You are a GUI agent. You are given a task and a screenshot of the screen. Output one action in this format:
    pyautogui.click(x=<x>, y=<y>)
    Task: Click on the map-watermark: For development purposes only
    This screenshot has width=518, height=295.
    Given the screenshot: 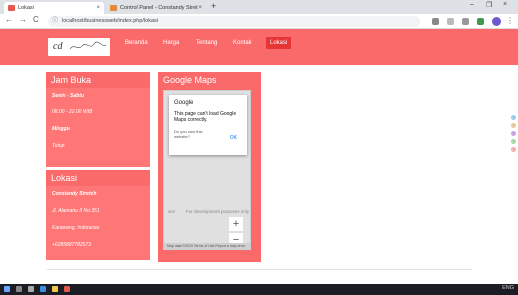 What is the action you would take?
    pyautogui.click(x=218, y=211)
    